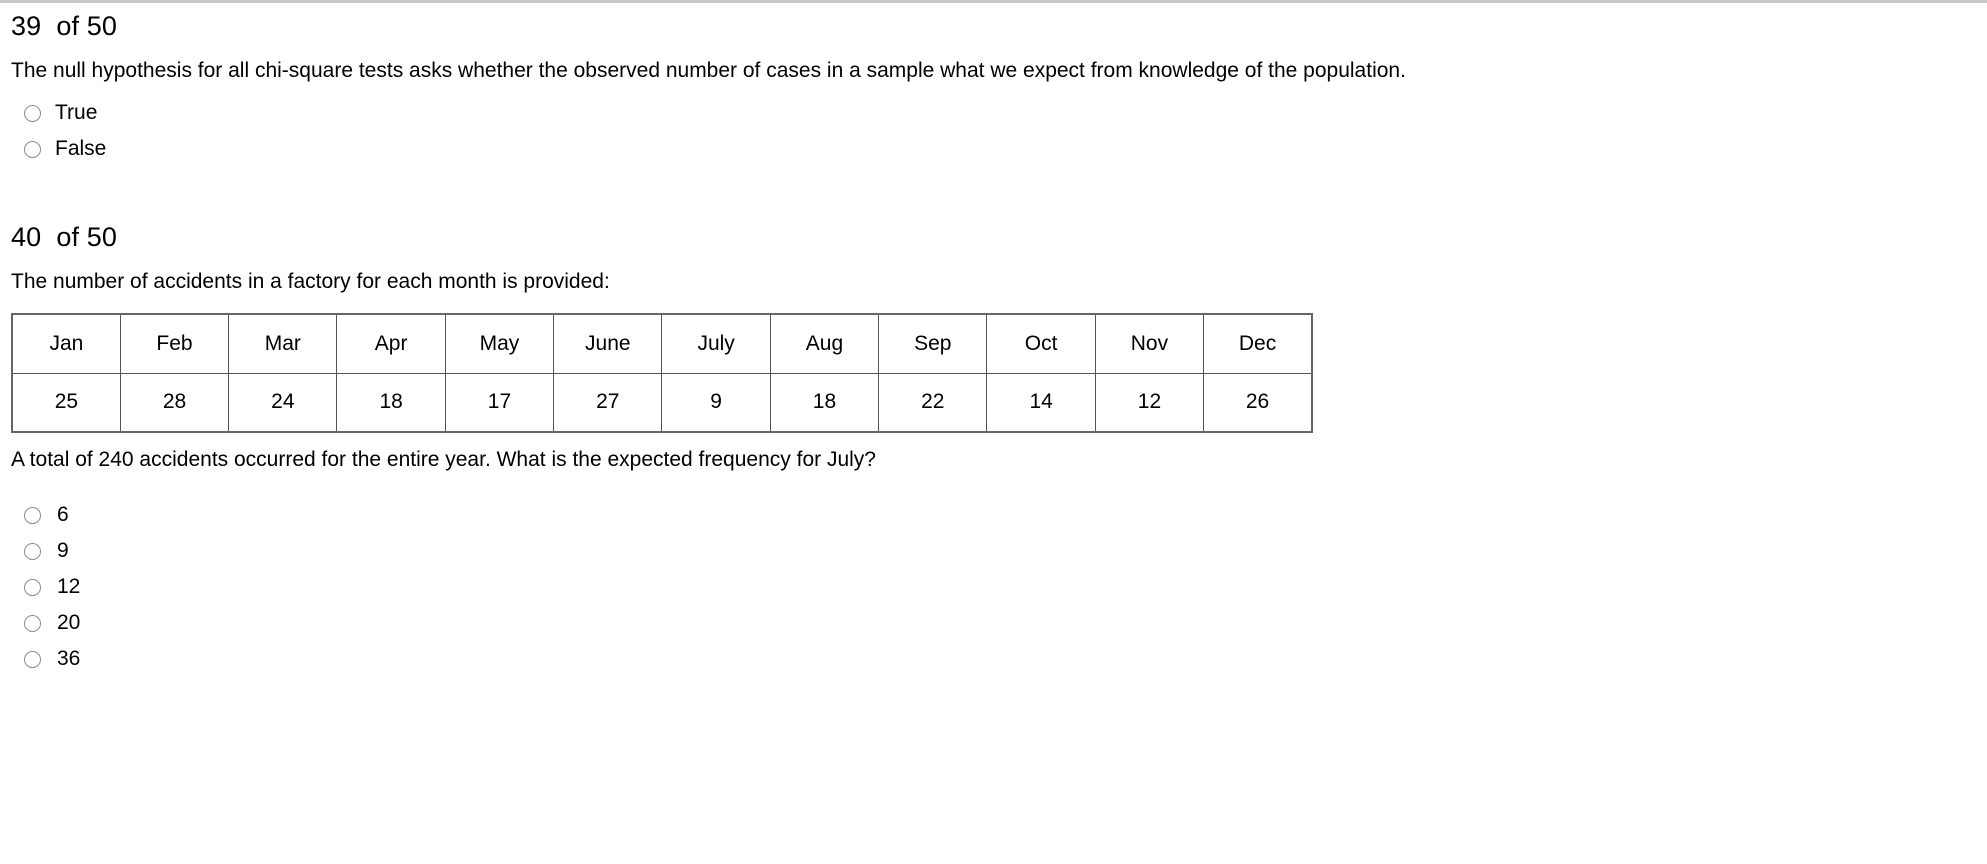 The image size is (1987, 864). Describe the element at coordinates (81, 148) in the screenshot. I see `option-label: False` at that location.